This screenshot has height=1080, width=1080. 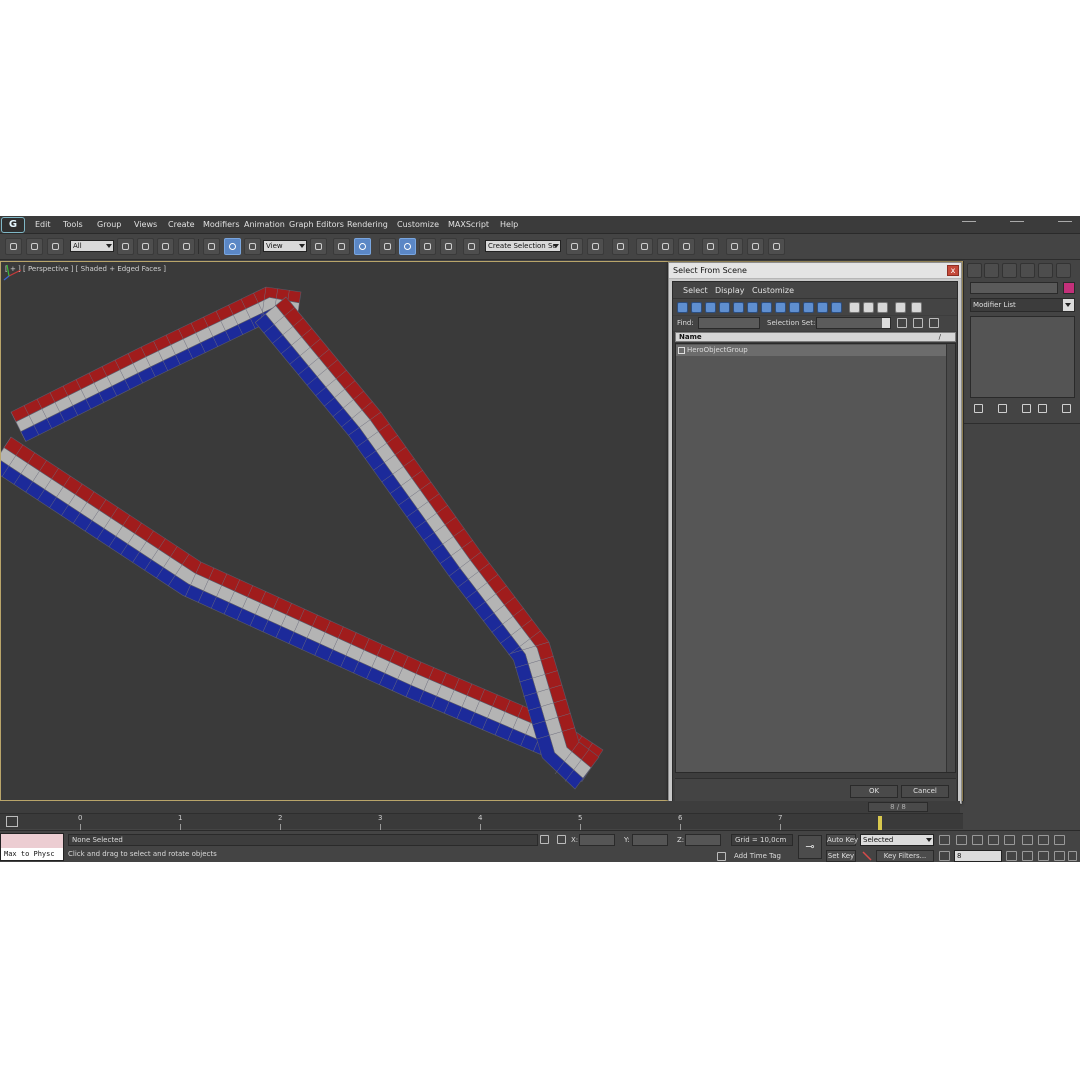 What do you see at coordinates (991, 270) in the screenshot?
I see `modify-tab-icon` at bounding box center [991, 270].